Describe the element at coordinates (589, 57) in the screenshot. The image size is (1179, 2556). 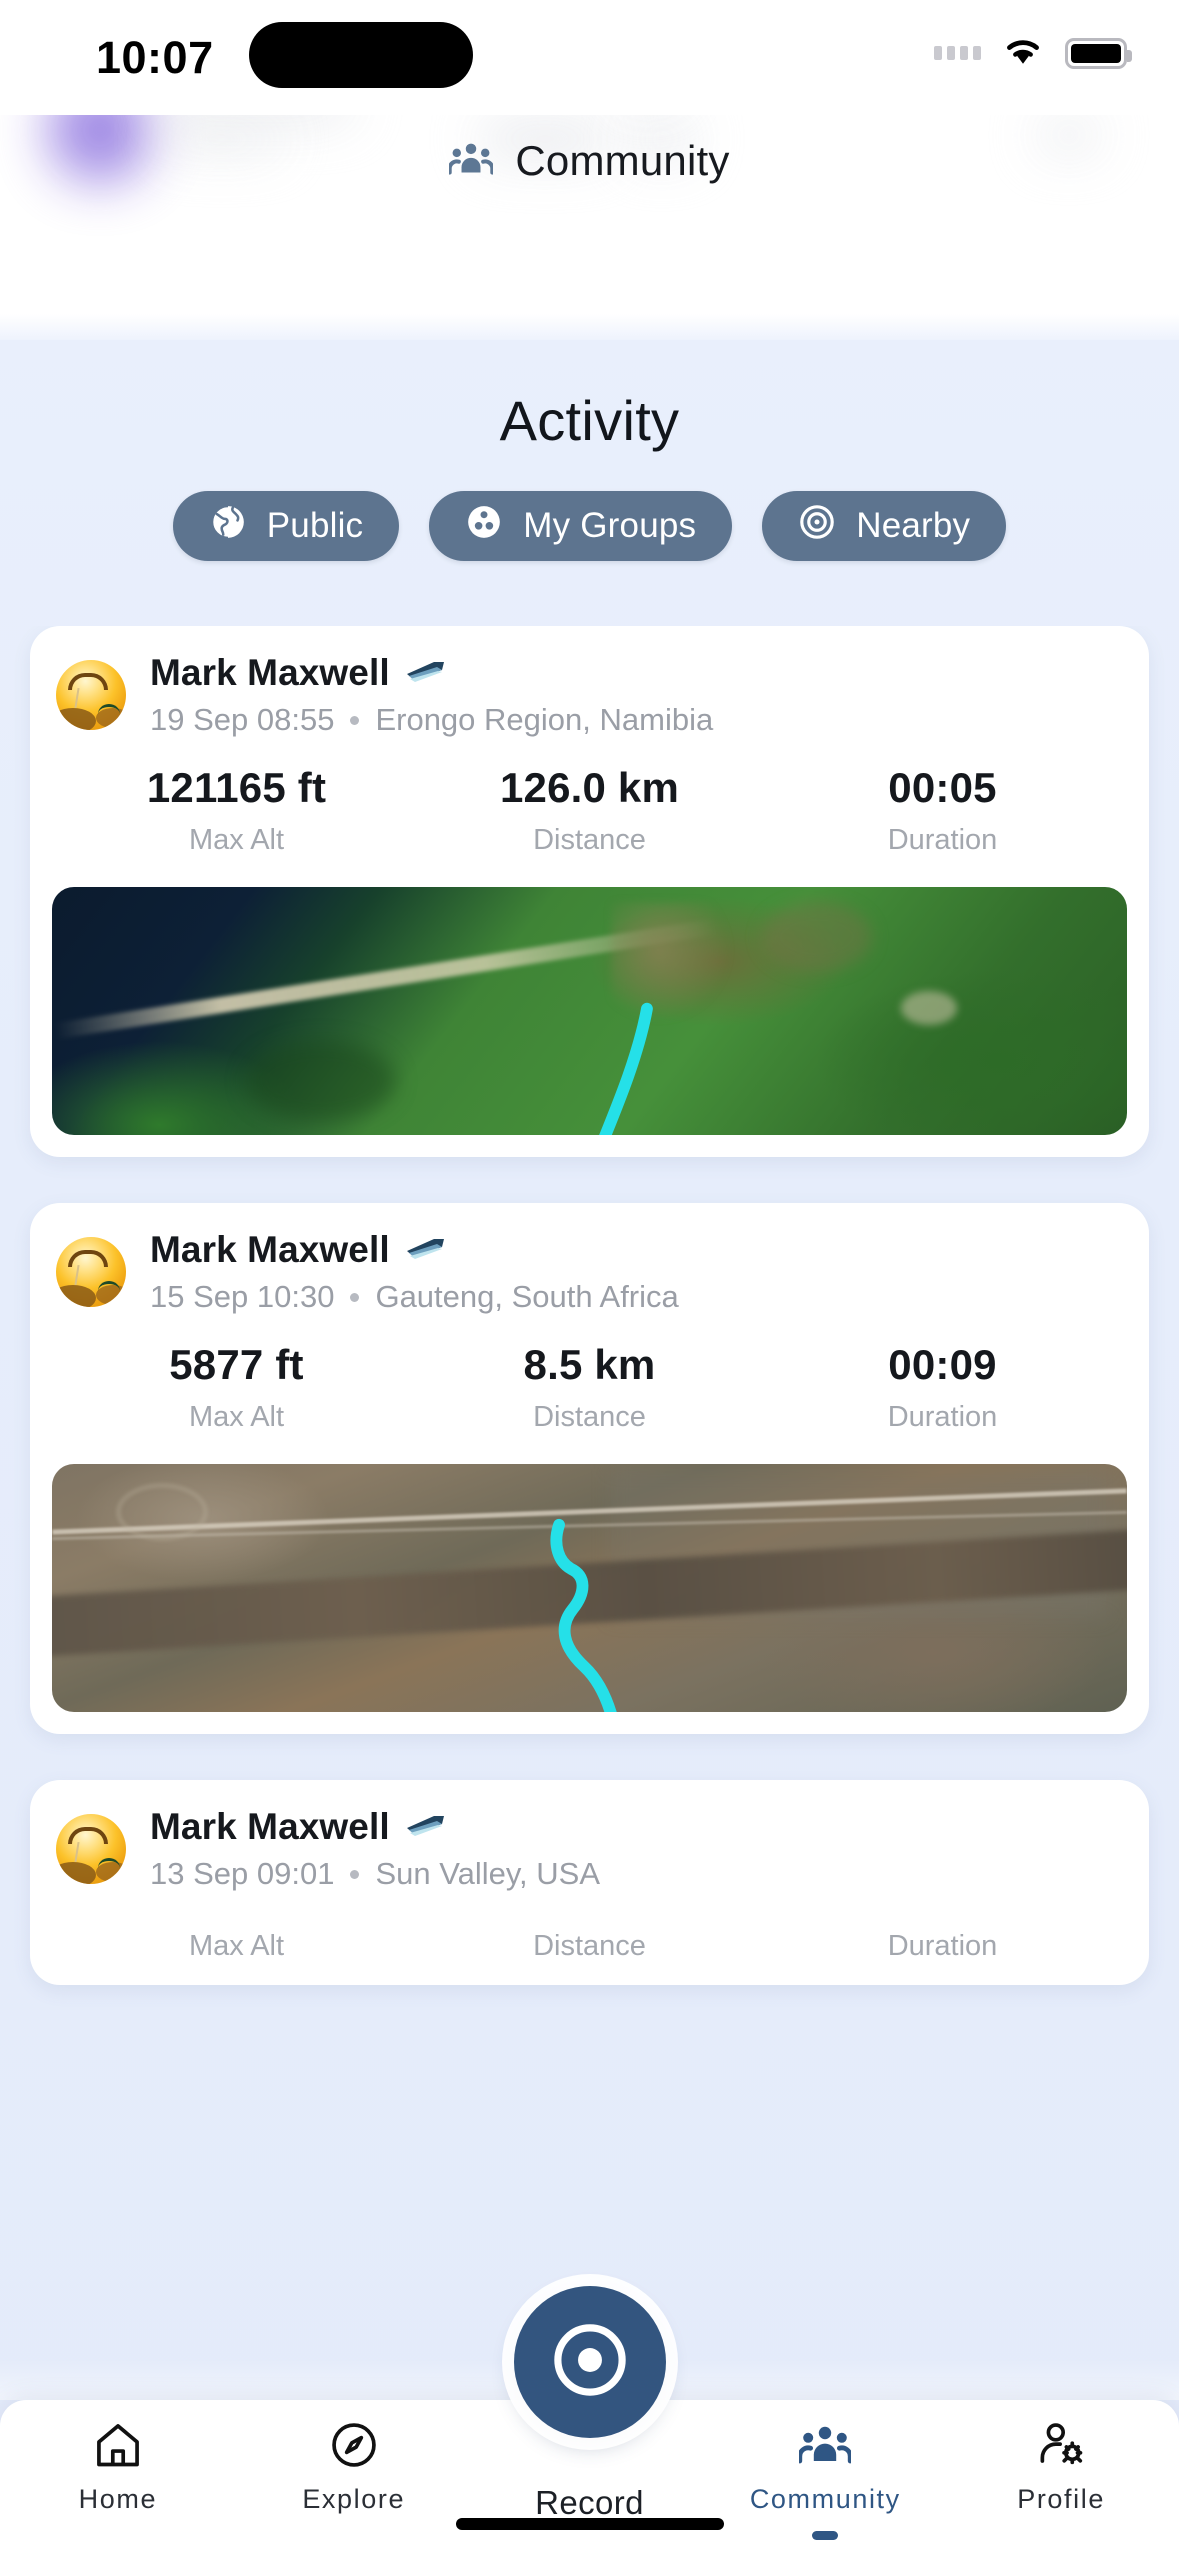
I see `status-bar: 10:07` at that location.